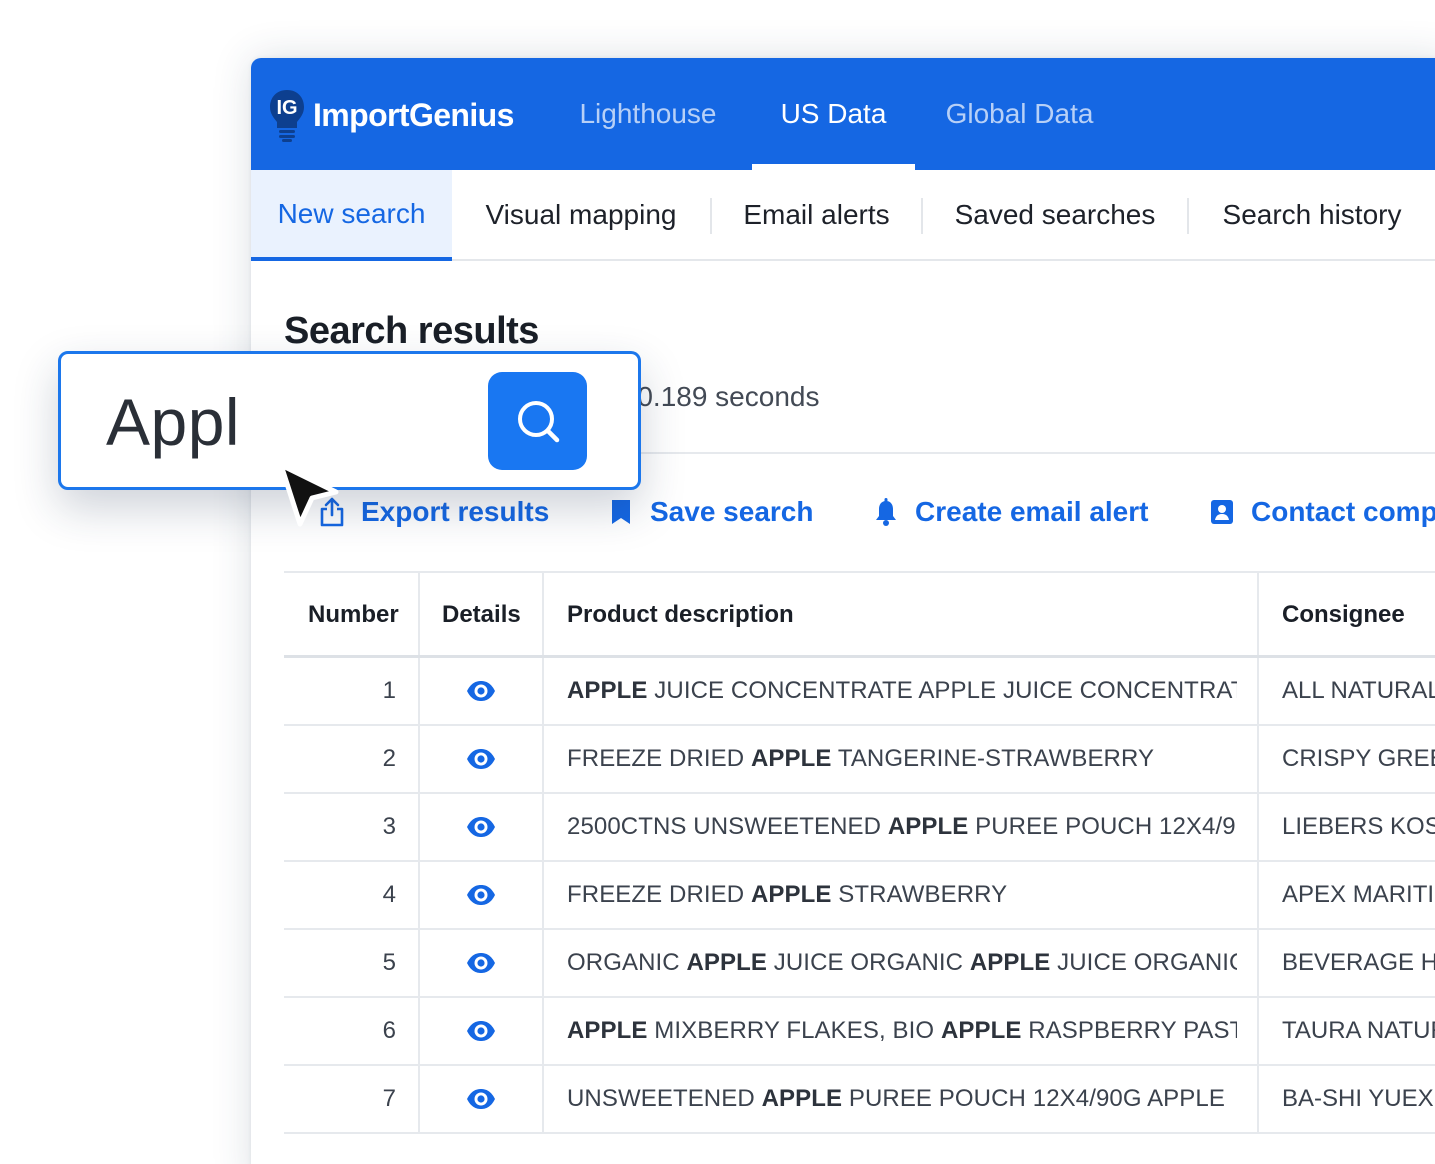 The height and width of the screenshot is (1164, 1435). I want to click on consignee-name: LIEBERS KOSHER, so click(1358, 827).